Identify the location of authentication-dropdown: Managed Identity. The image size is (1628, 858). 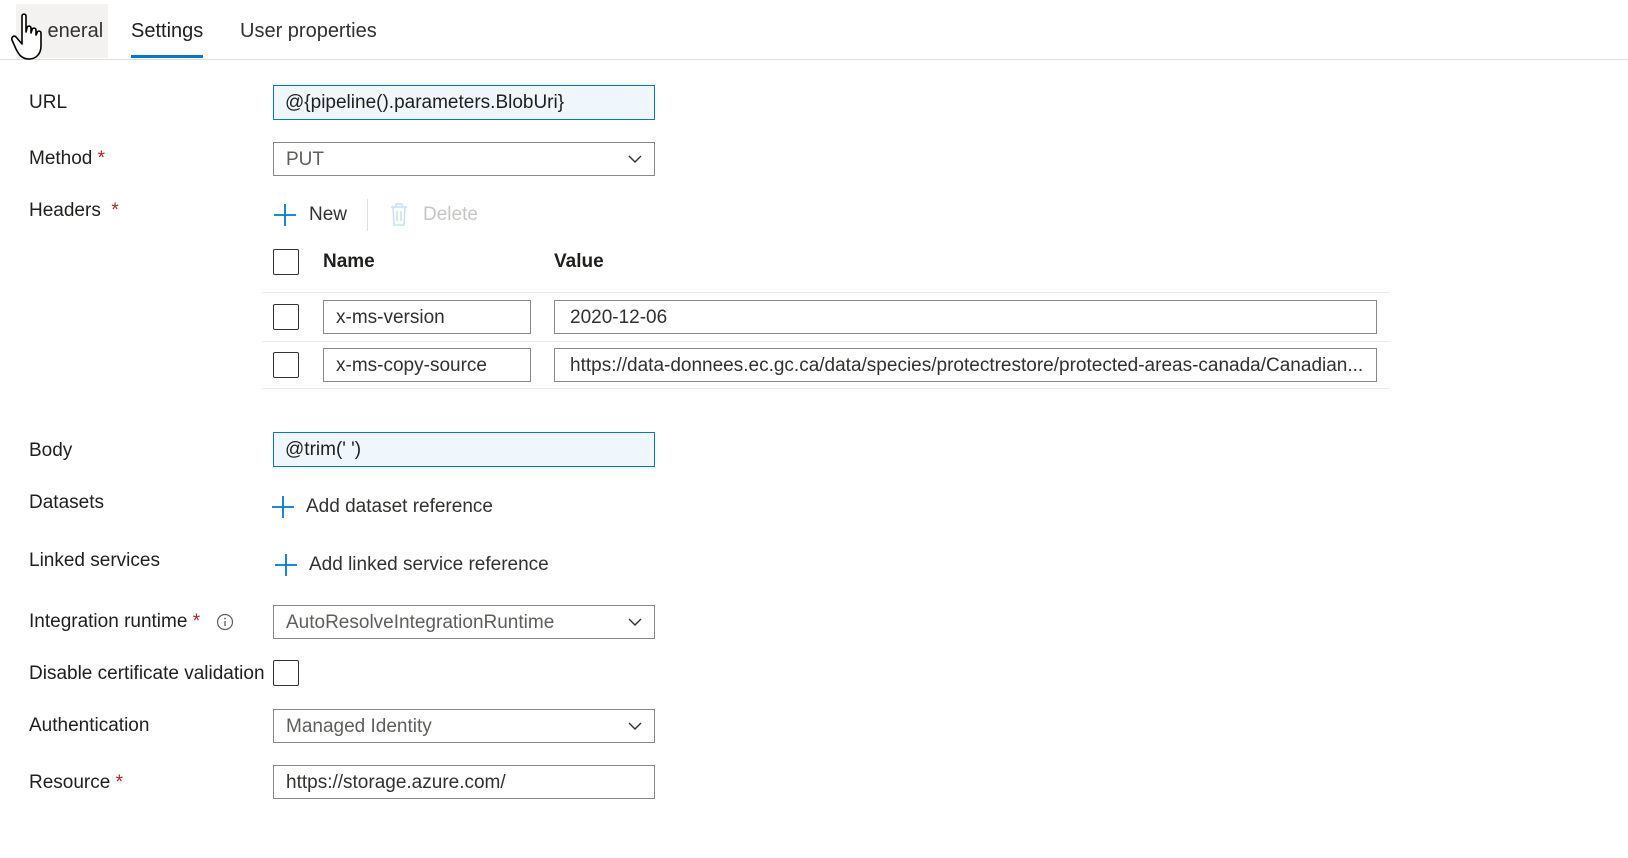
(464, 726).